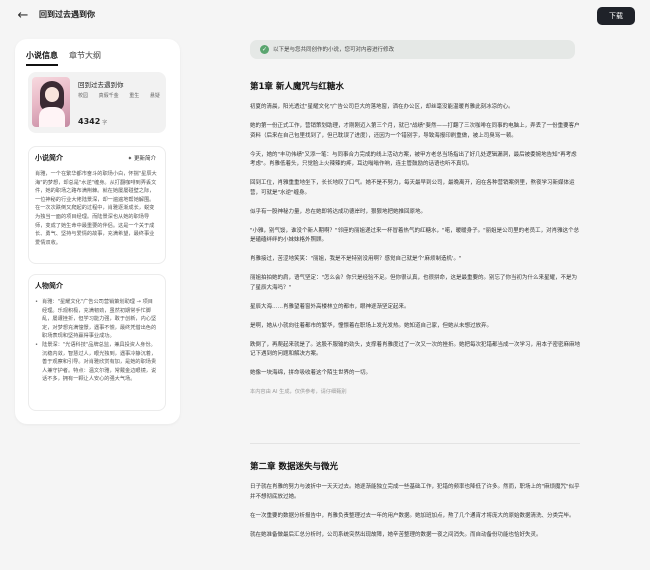 The image size is (650, 570). I want to click on ai-disclaimer: 本内容由 AI 生成，仅供参考，请仔细甄别, so click(298, 392).